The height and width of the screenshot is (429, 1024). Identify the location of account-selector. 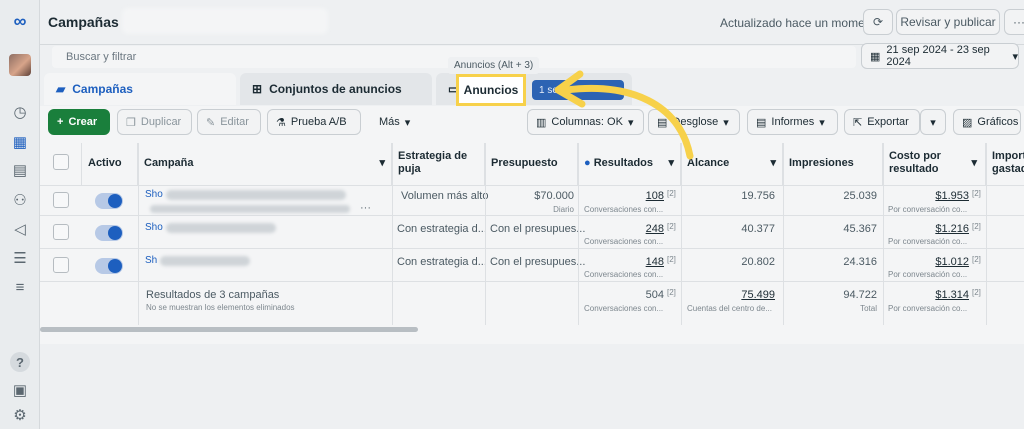
(225, 21).